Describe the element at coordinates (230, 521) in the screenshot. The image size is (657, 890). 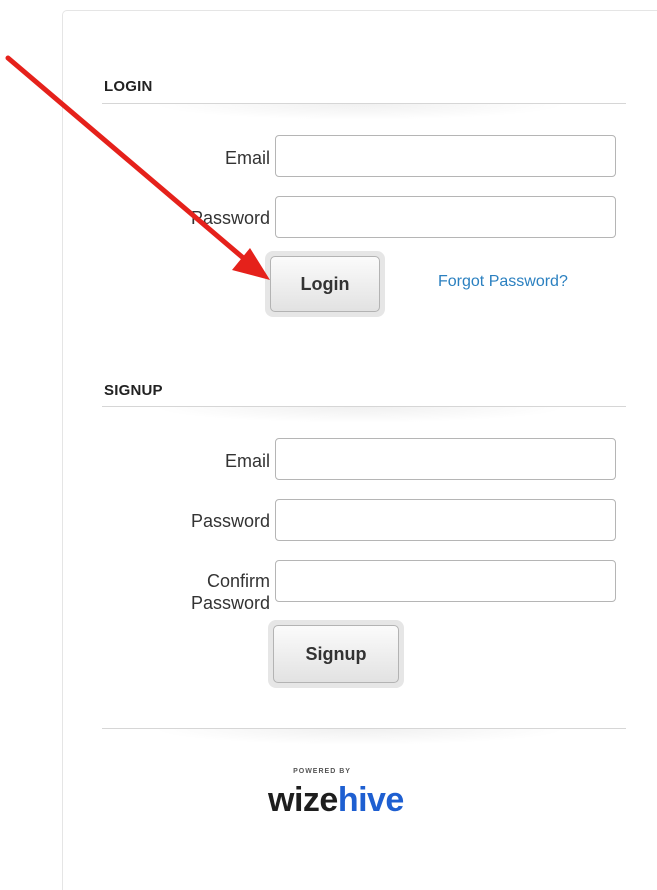
I see `signup-password-label: Password` at that location.